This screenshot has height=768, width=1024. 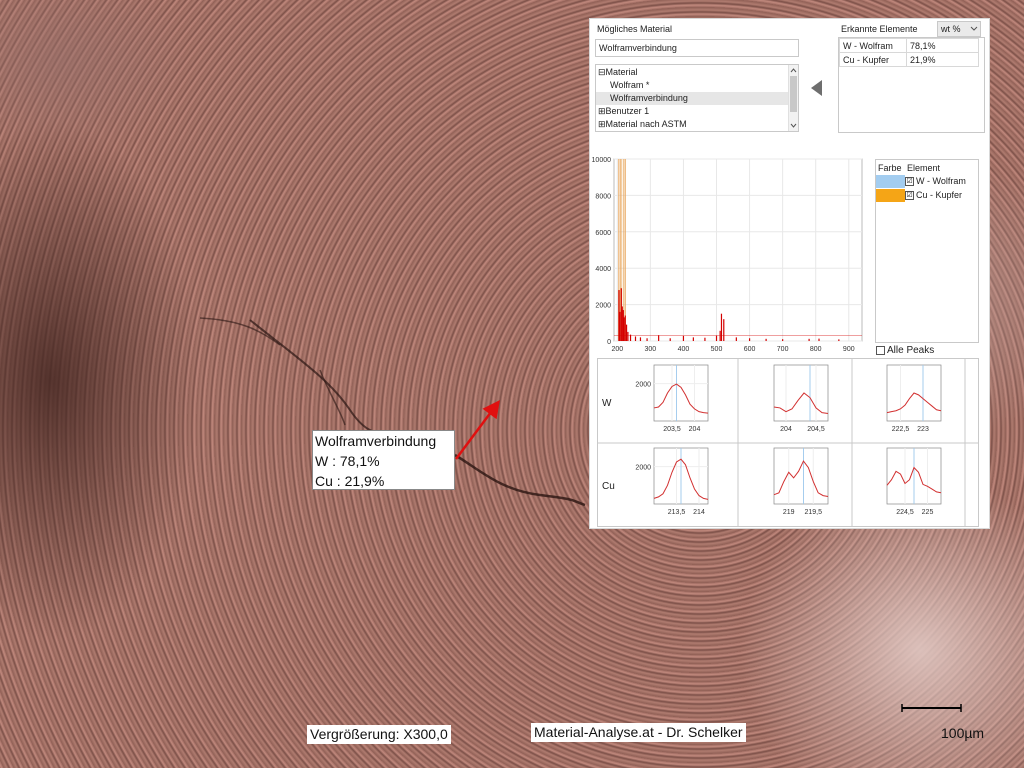 What do you see at coordinates (817, 88) in the screenshot?
I see `apply-arrow-icon` at bounding box center [817, 88].